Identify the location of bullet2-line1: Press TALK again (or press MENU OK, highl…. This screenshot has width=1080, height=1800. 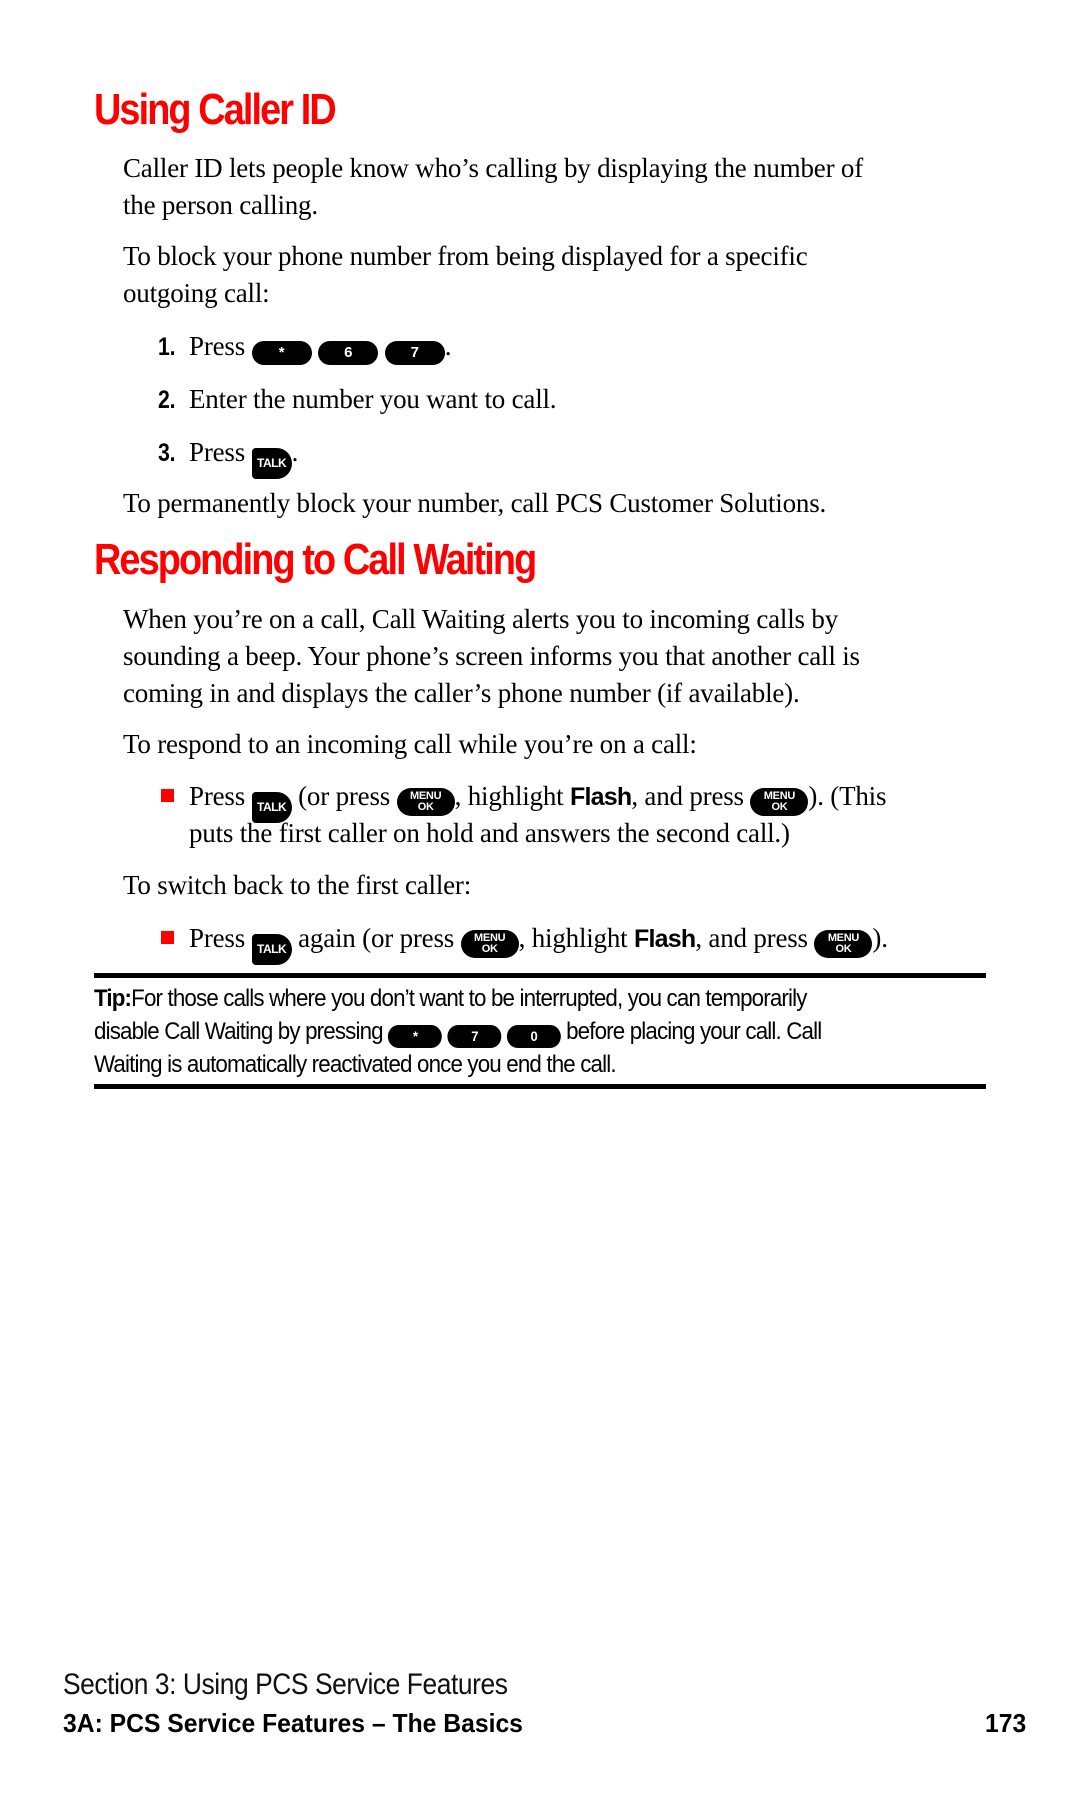
(538, 942).